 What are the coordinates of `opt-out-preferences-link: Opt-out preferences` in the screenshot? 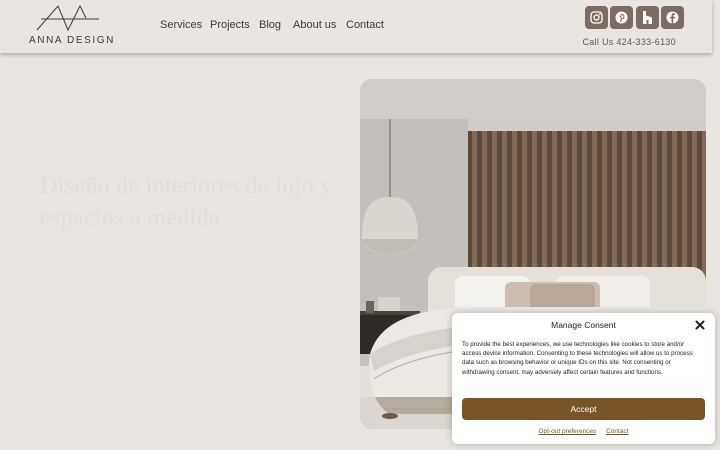 It's located at (567, 431).